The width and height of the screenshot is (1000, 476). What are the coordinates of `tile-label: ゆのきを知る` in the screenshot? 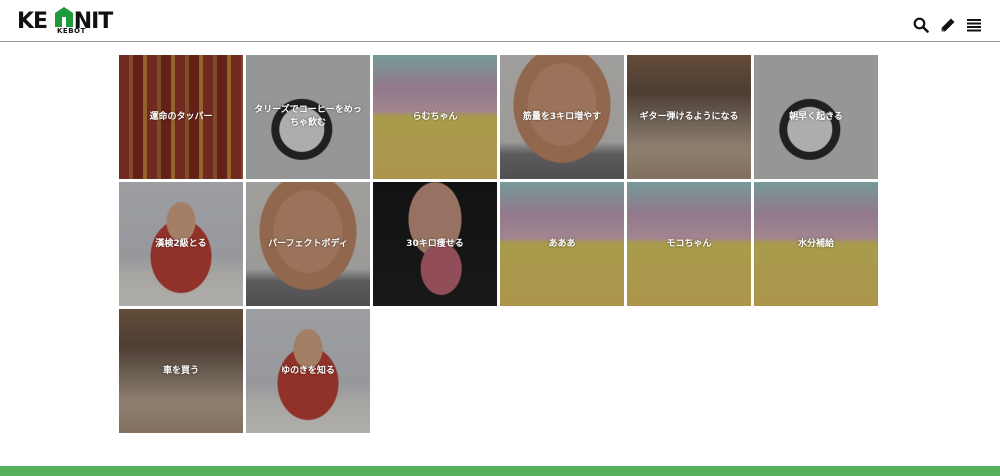 It's located at (308, 370).